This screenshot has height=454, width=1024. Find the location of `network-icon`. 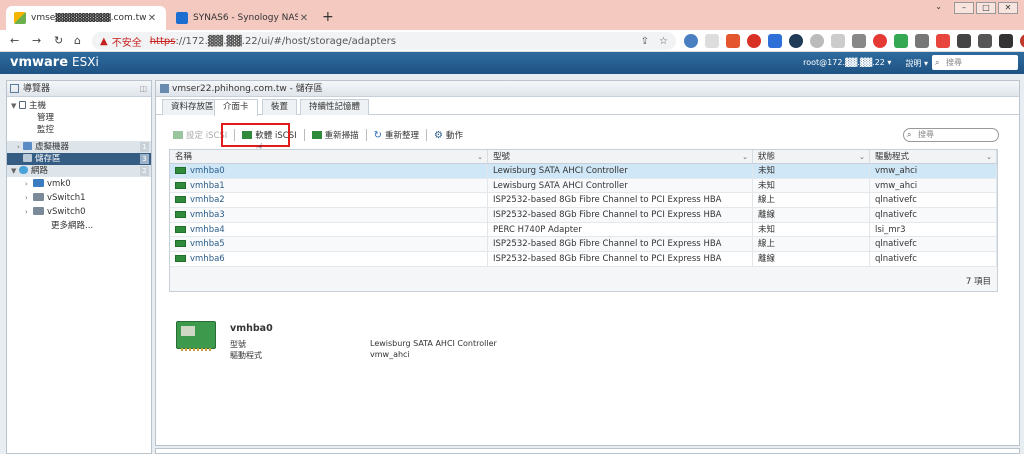

network-icon is located at coordinates (23, 170).